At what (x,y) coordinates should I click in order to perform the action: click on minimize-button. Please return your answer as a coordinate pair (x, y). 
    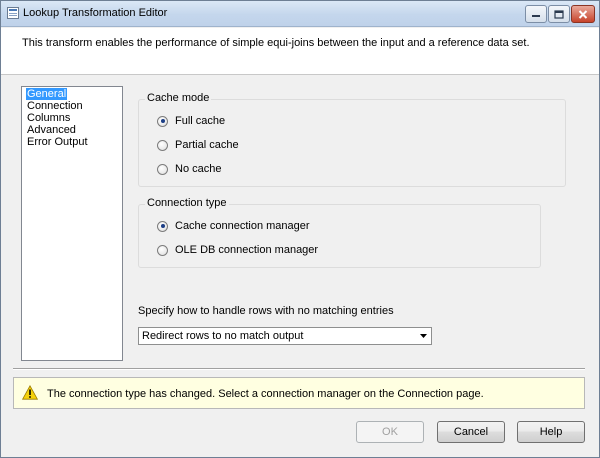
    Looking at the image, I should click on (536, 14).